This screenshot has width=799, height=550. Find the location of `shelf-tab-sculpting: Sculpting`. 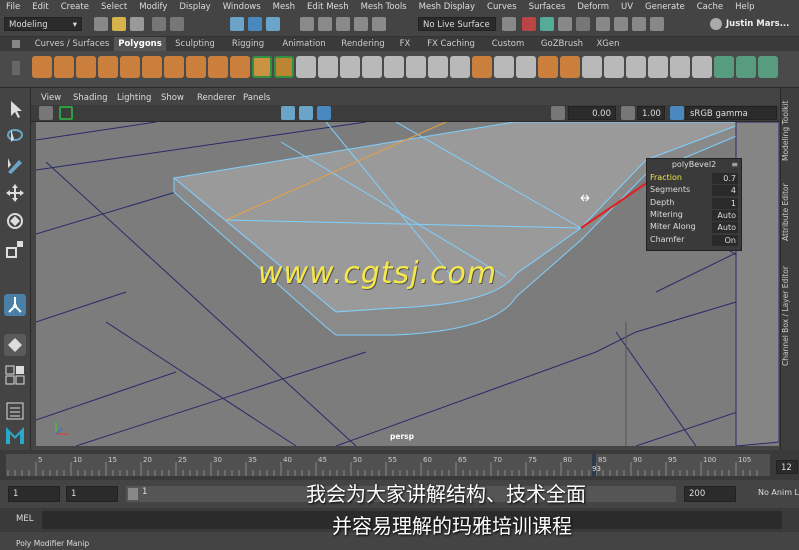

shelf-tab-sculpting: Sculpting is located at coordinates (195, 44).